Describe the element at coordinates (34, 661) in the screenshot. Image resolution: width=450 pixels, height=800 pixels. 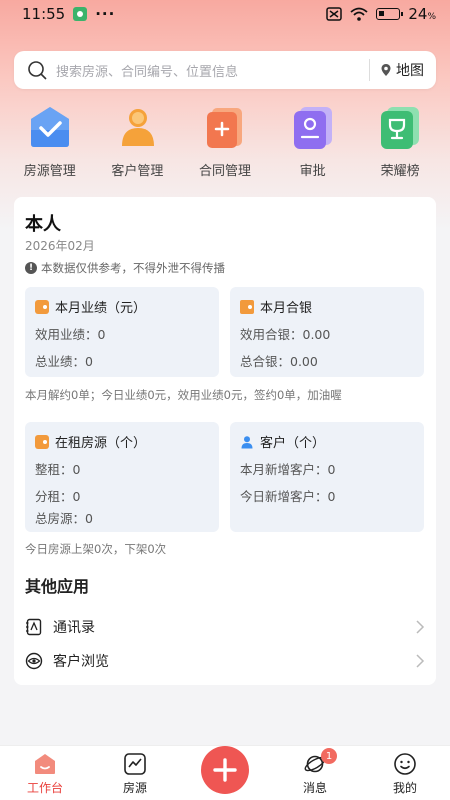
I see `eye-icon` at that location.